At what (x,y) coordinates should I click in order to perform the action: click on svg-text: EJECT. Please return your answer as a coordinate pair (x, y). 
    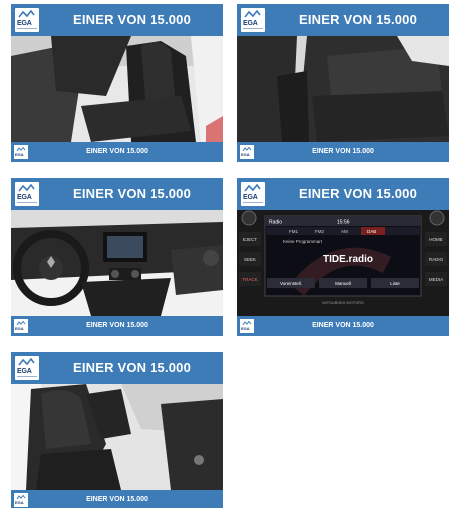
    Looking at the image, I should click on (250, 239).